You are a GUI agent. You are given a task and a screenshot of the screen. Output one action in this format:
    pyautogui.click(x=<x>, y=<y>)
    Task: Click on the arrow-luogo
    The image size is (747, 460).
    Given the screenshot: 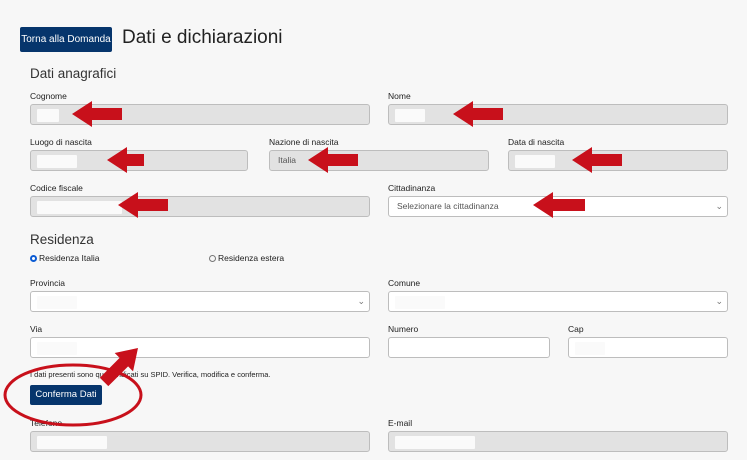 What is the action you would take?
    pyautogui.click(x=125, y=160)
    